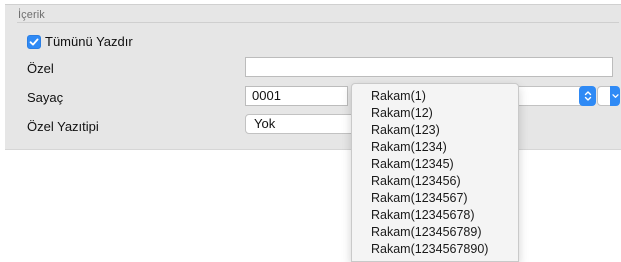 The image size is (621, 262). What do you see at coordinates (63, 126) in the screenshot?
I see `custom-font-label: Özel Yazıtipi` at bounding box center [63, 126].